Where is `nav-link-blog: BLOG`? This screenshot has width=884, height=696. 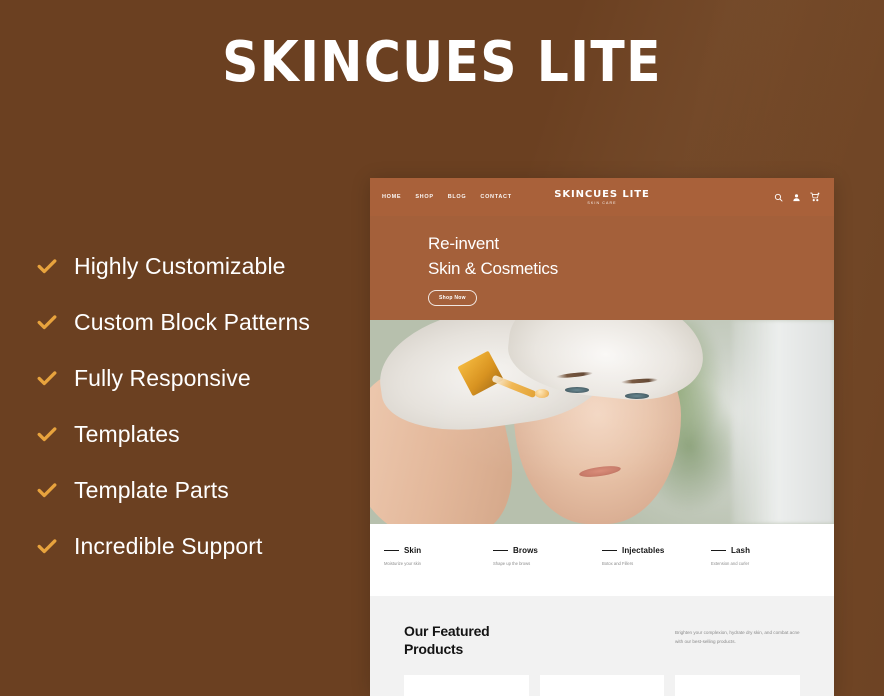 nav-link-blog: BLOG is located at coordinates (457, 197).